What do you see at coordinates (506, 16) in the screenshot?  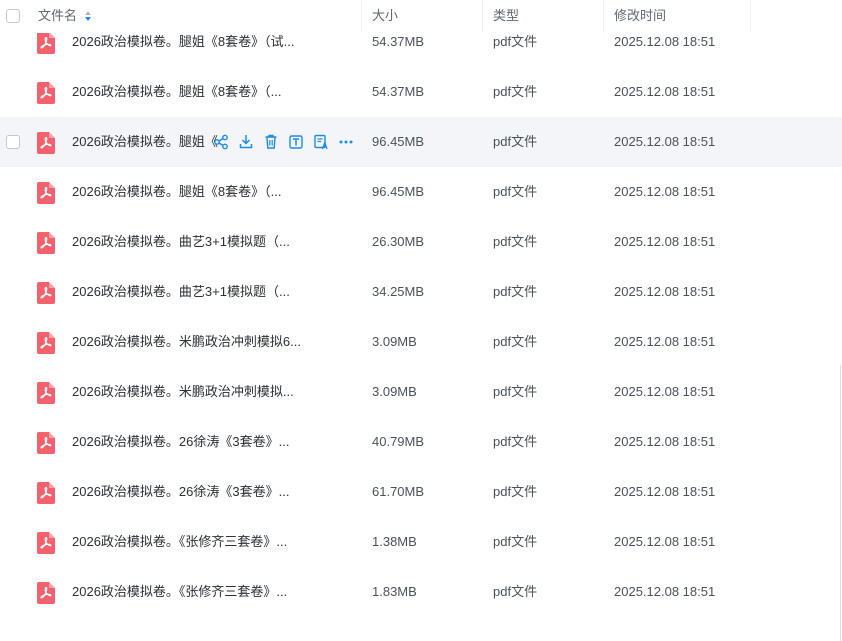 I see `column-header-type: 类型` at bounding box center [506, 16].